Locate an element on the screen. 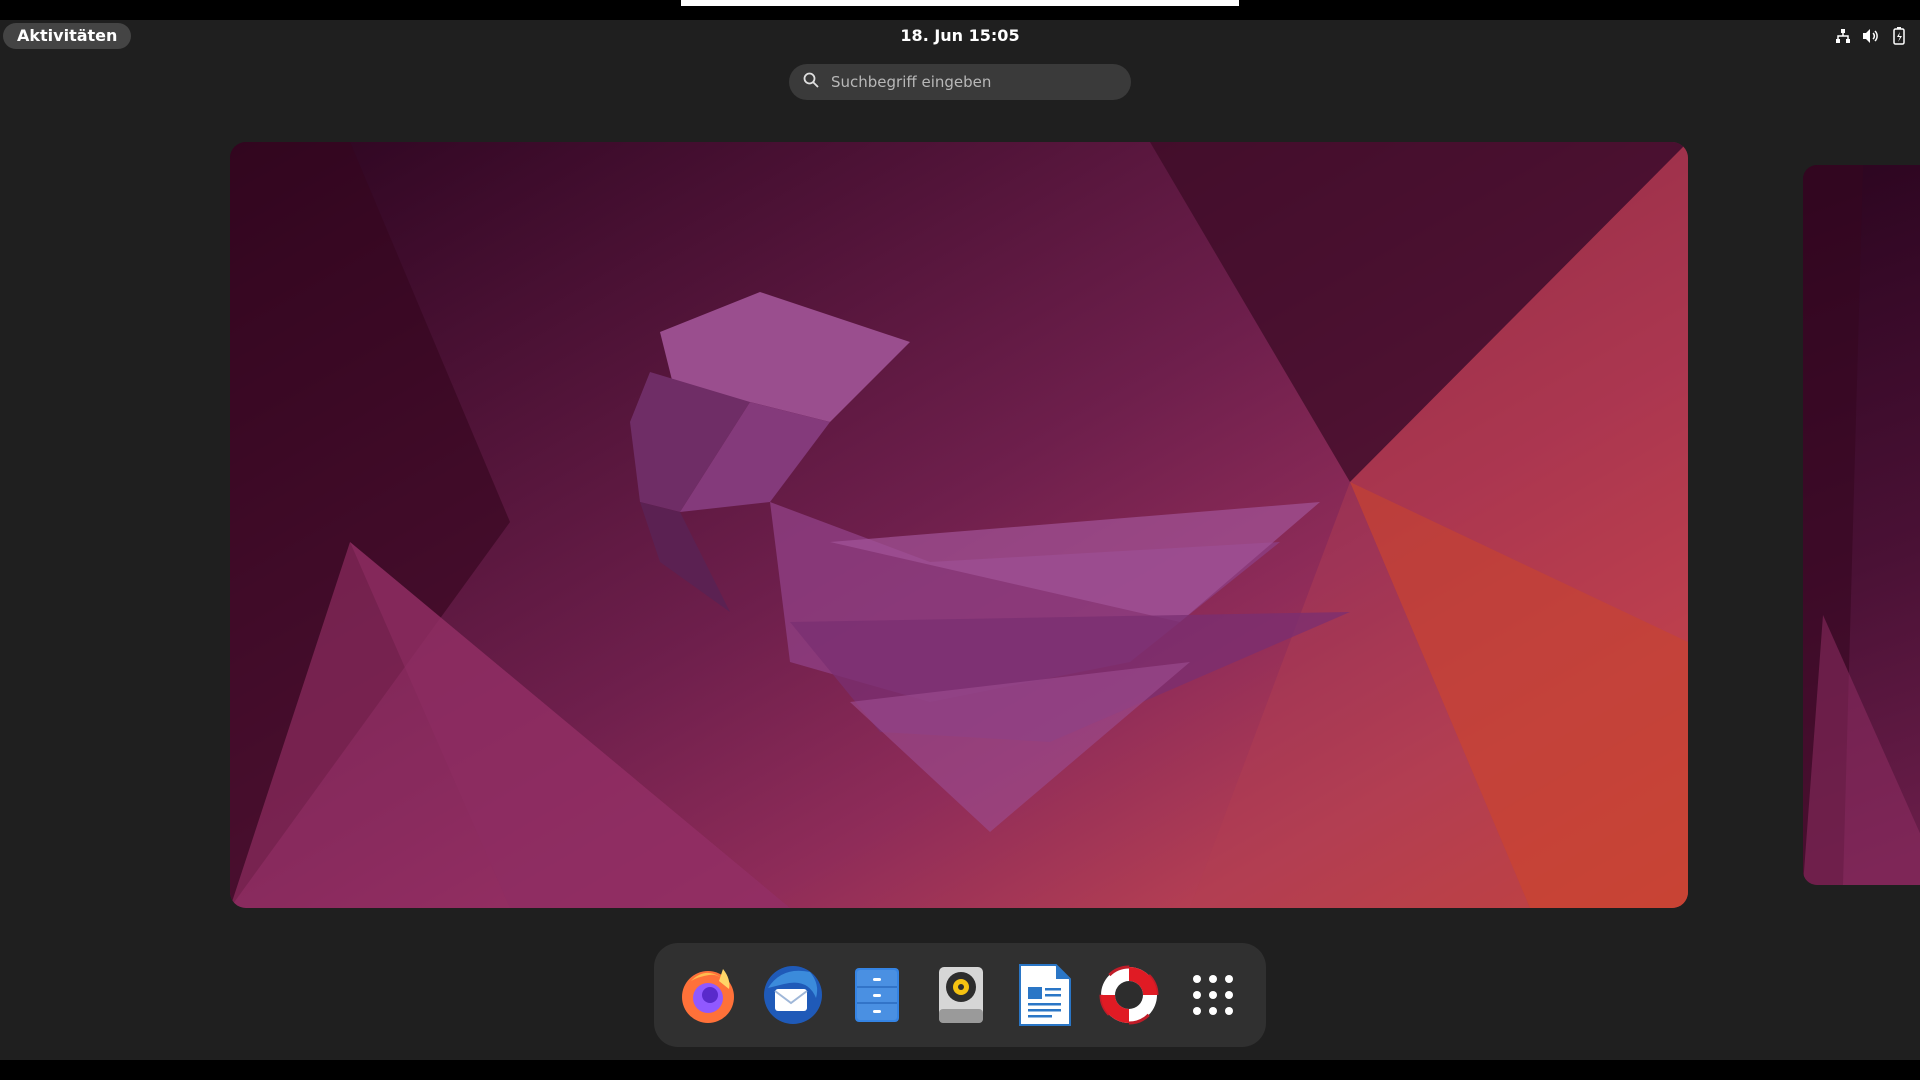  system-tray is located at coordinates (1871, 36).